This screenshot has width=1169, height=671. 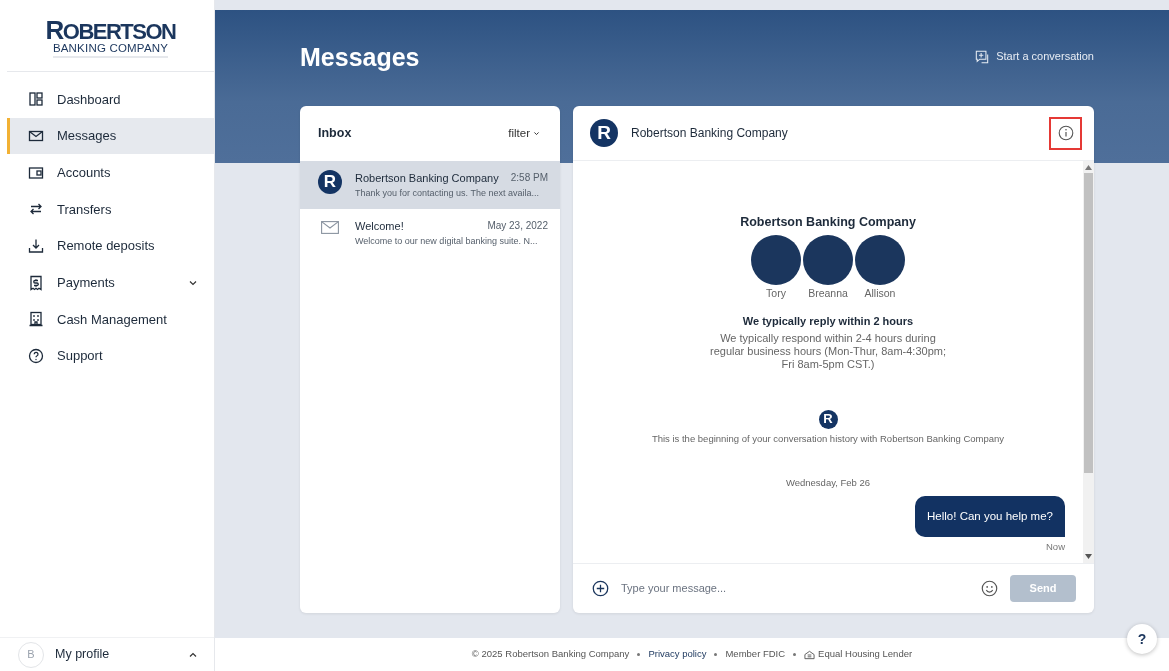 I want to click on add-attachment-icon, so click(x=600, y=588).